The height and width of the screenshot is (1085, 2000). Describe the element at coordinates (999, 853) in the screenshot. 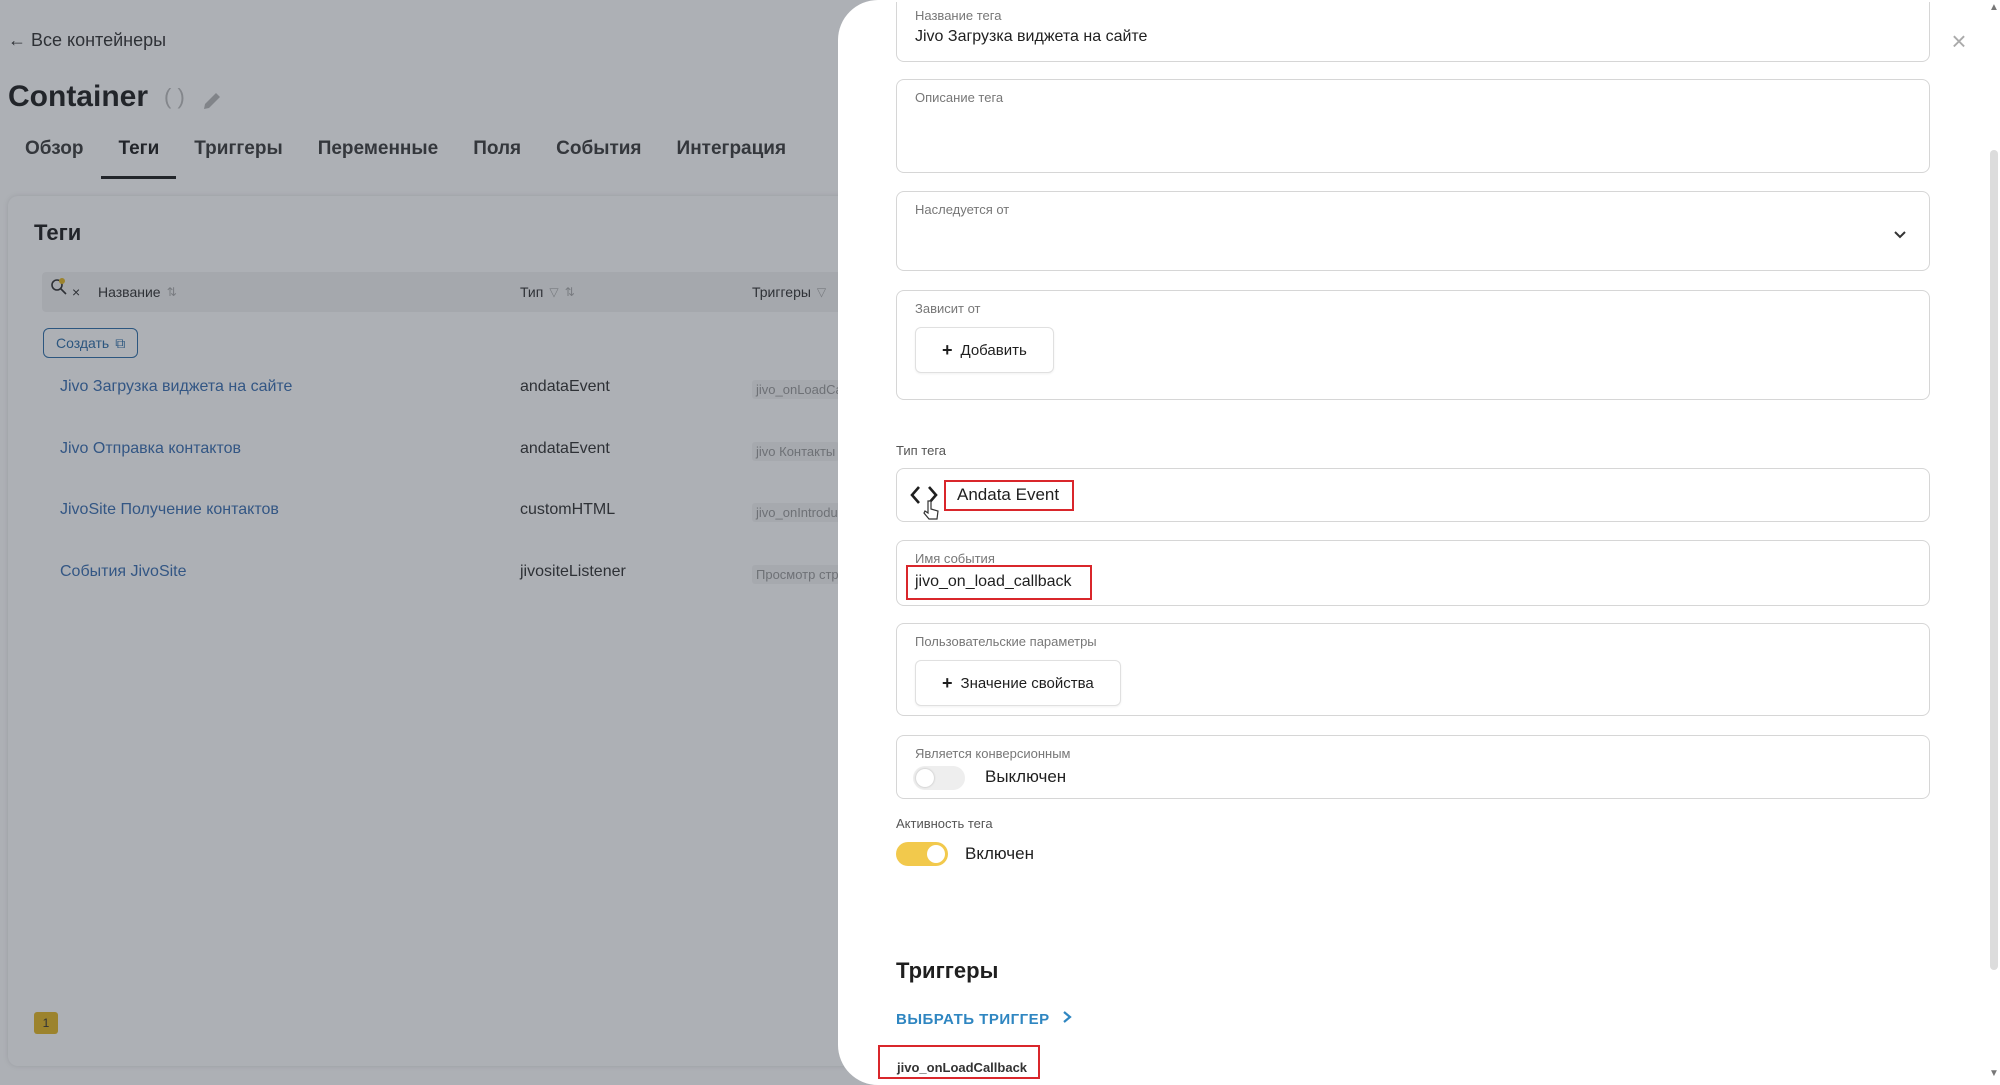

I see `tag-activity-state: Включен` at that location.